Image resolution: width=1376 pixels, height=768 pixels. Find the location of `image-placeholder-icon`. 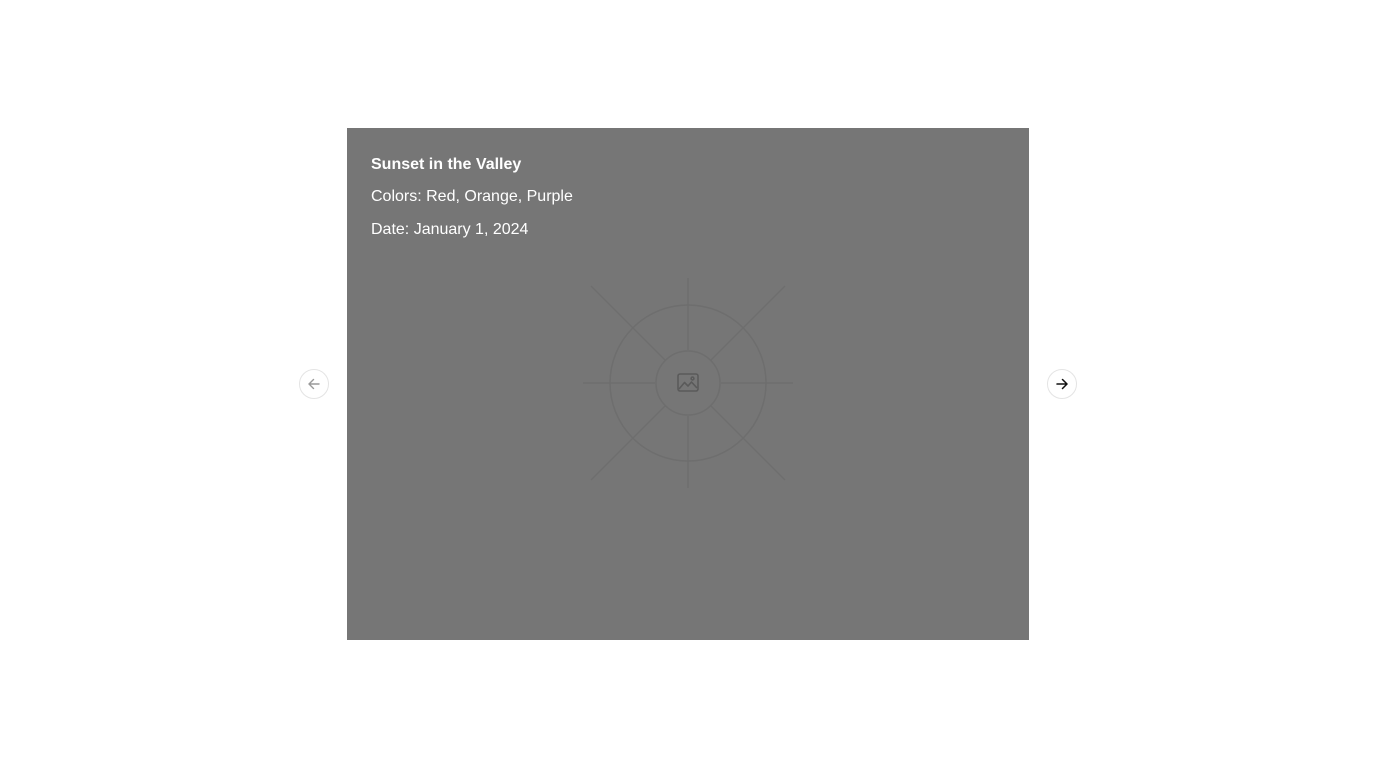

image-placeholder-icon is located at coordinates (688, 383).